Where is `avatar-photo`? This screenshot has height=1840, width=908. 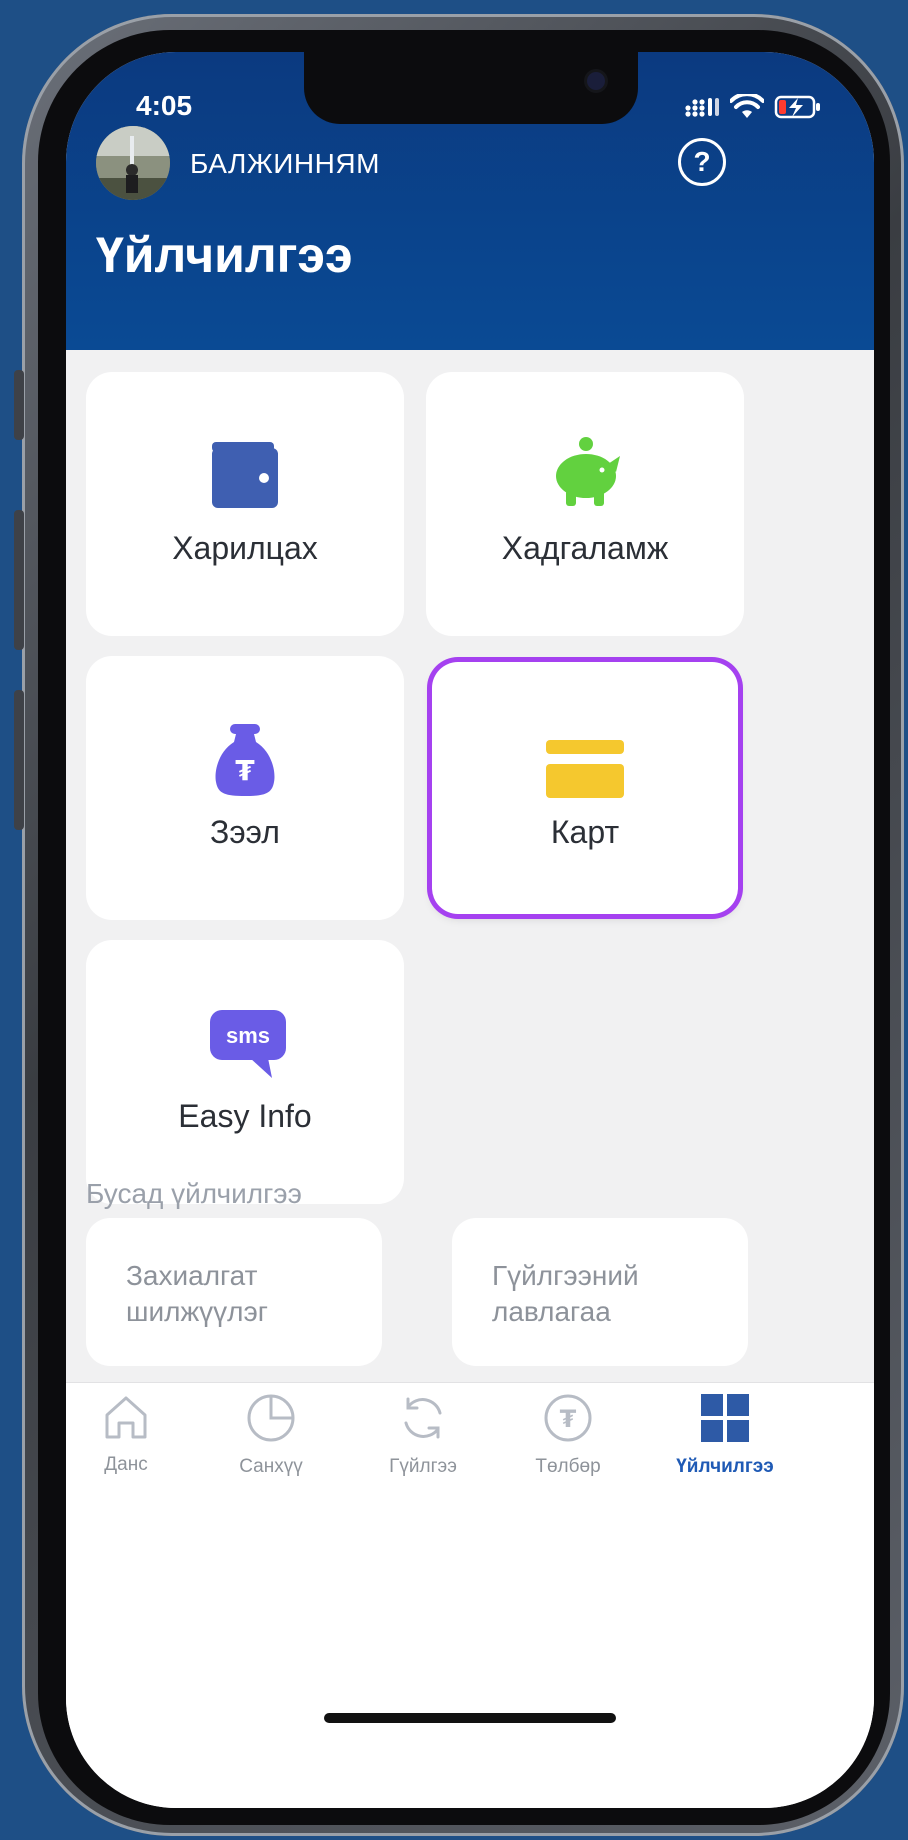 avatar-photo is located at coordinates (133, 163).